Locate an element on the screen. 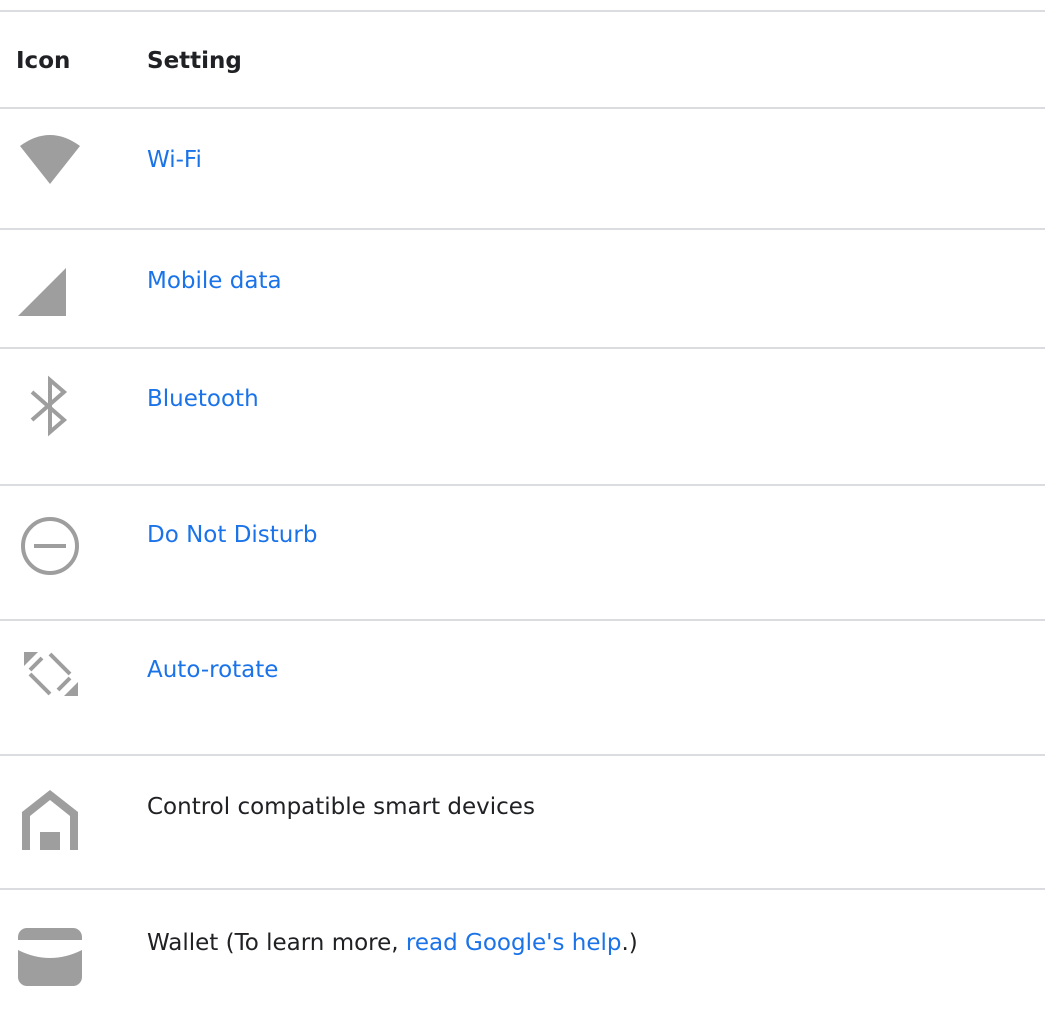 The height and width of the screenshot is (1016, 1045). column-header-setting: Setting is located at coordinates (194, 61).